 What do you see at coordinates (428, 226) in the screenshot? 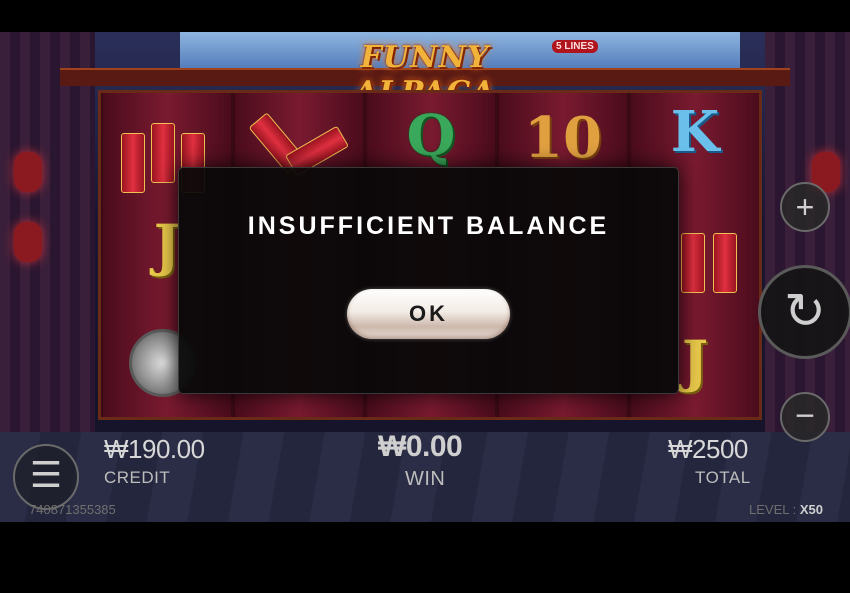
I see `dialog-message: INSUFFICIENT BALANCE` at bounding box center [428, 226].